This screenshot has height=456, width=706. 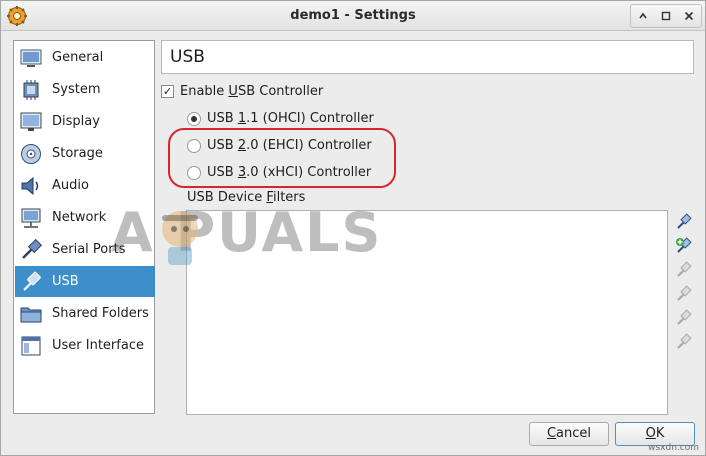 What do you see at coordinates (78, 57) in the screenshot?
I see `sidebar-item-label: General` at bounding box center [78, 57].